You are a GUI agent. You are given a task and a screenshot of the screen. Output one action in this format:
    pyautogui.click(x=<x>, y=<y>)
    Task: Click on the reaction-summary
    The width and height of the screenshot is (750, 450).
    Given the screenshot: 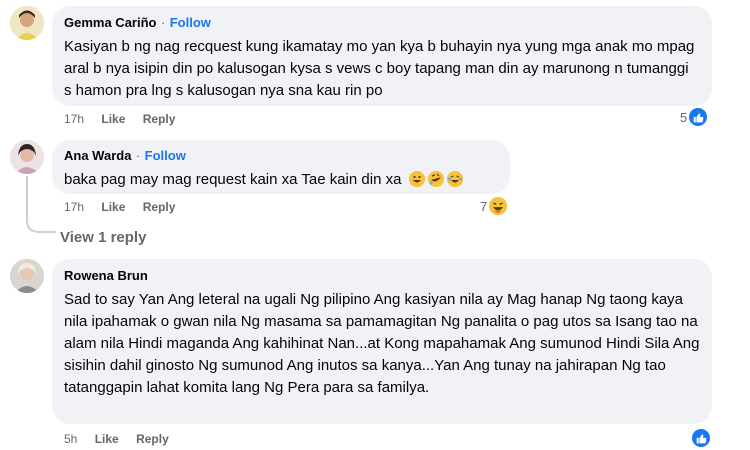 What is the action you would take?
    pyautogui.click(x=700, y=438)
    